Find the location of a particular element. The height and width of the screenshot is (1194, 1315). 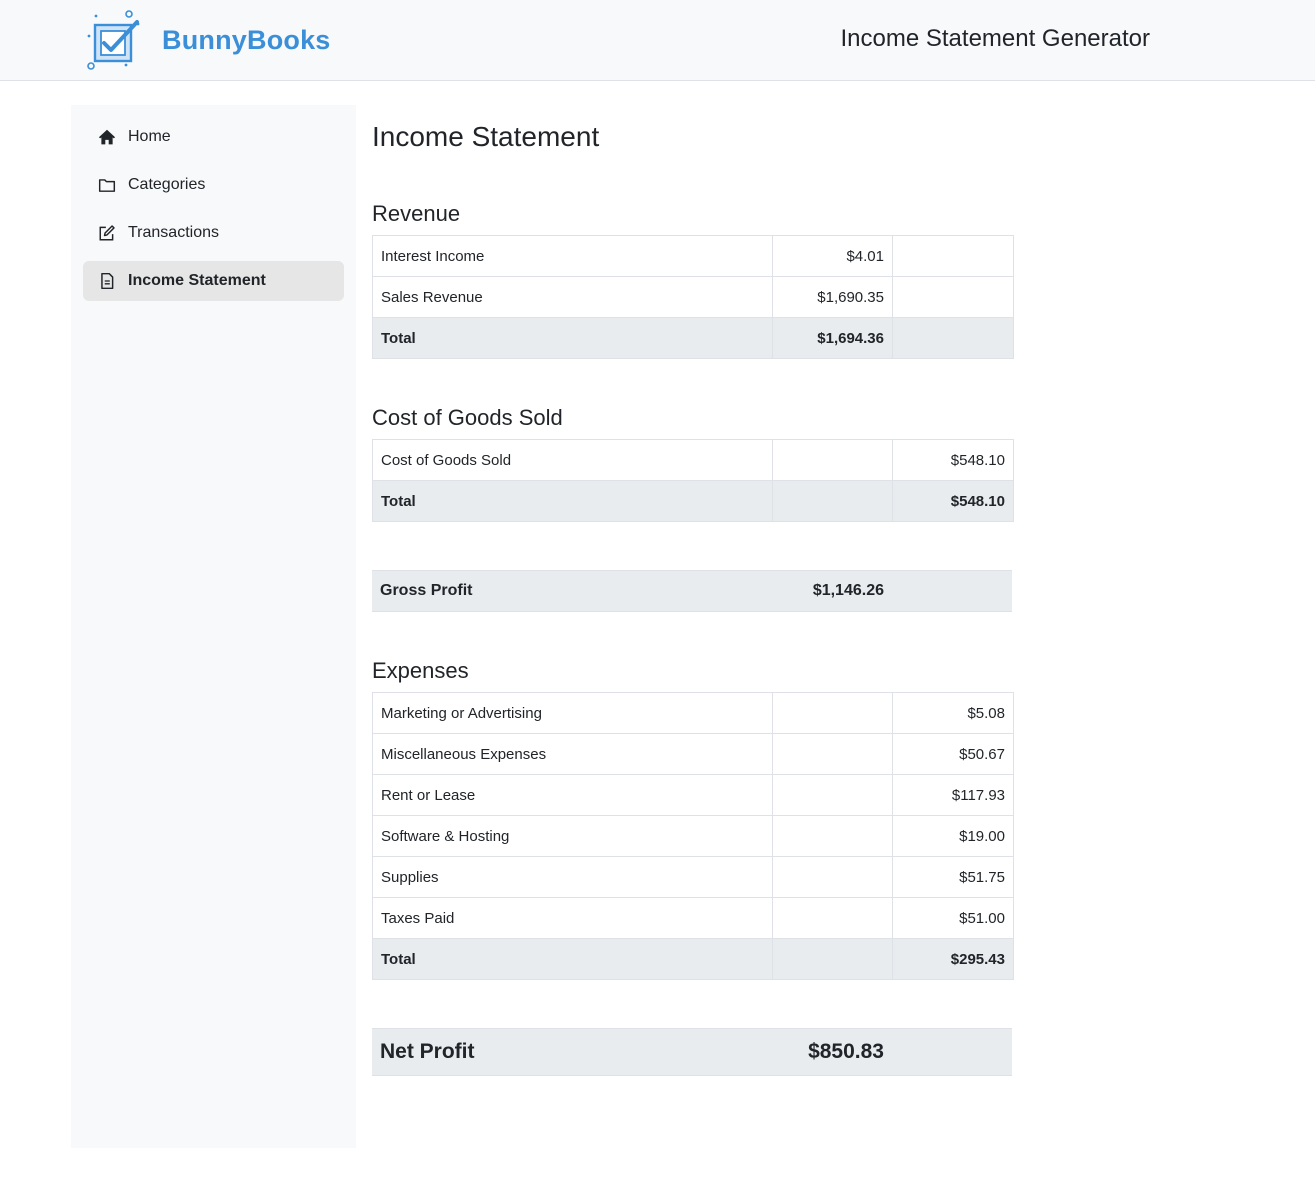

sidebar-item-label: Categories is located at coordinates (167, 184).